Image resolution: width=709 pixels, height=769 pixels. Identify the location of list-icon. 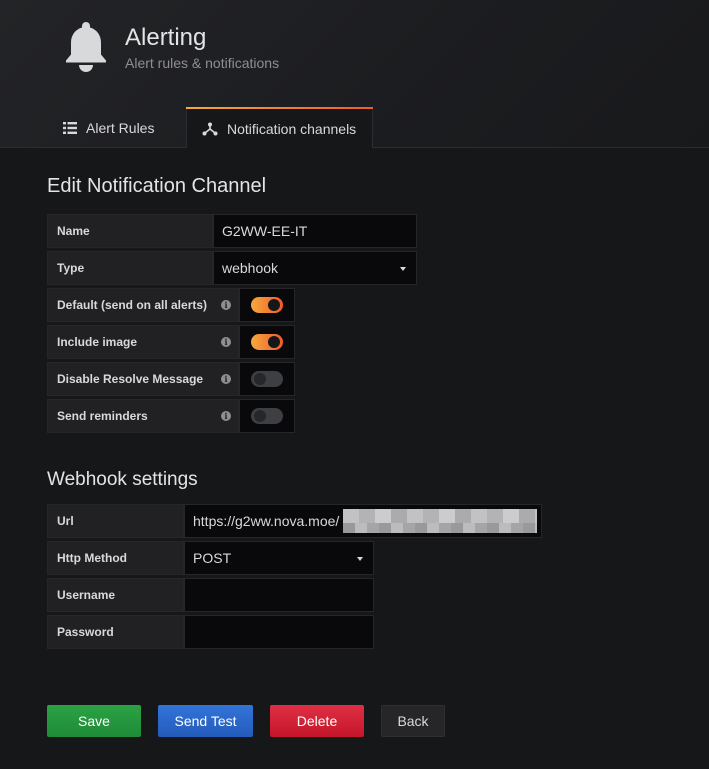
(70, 127).